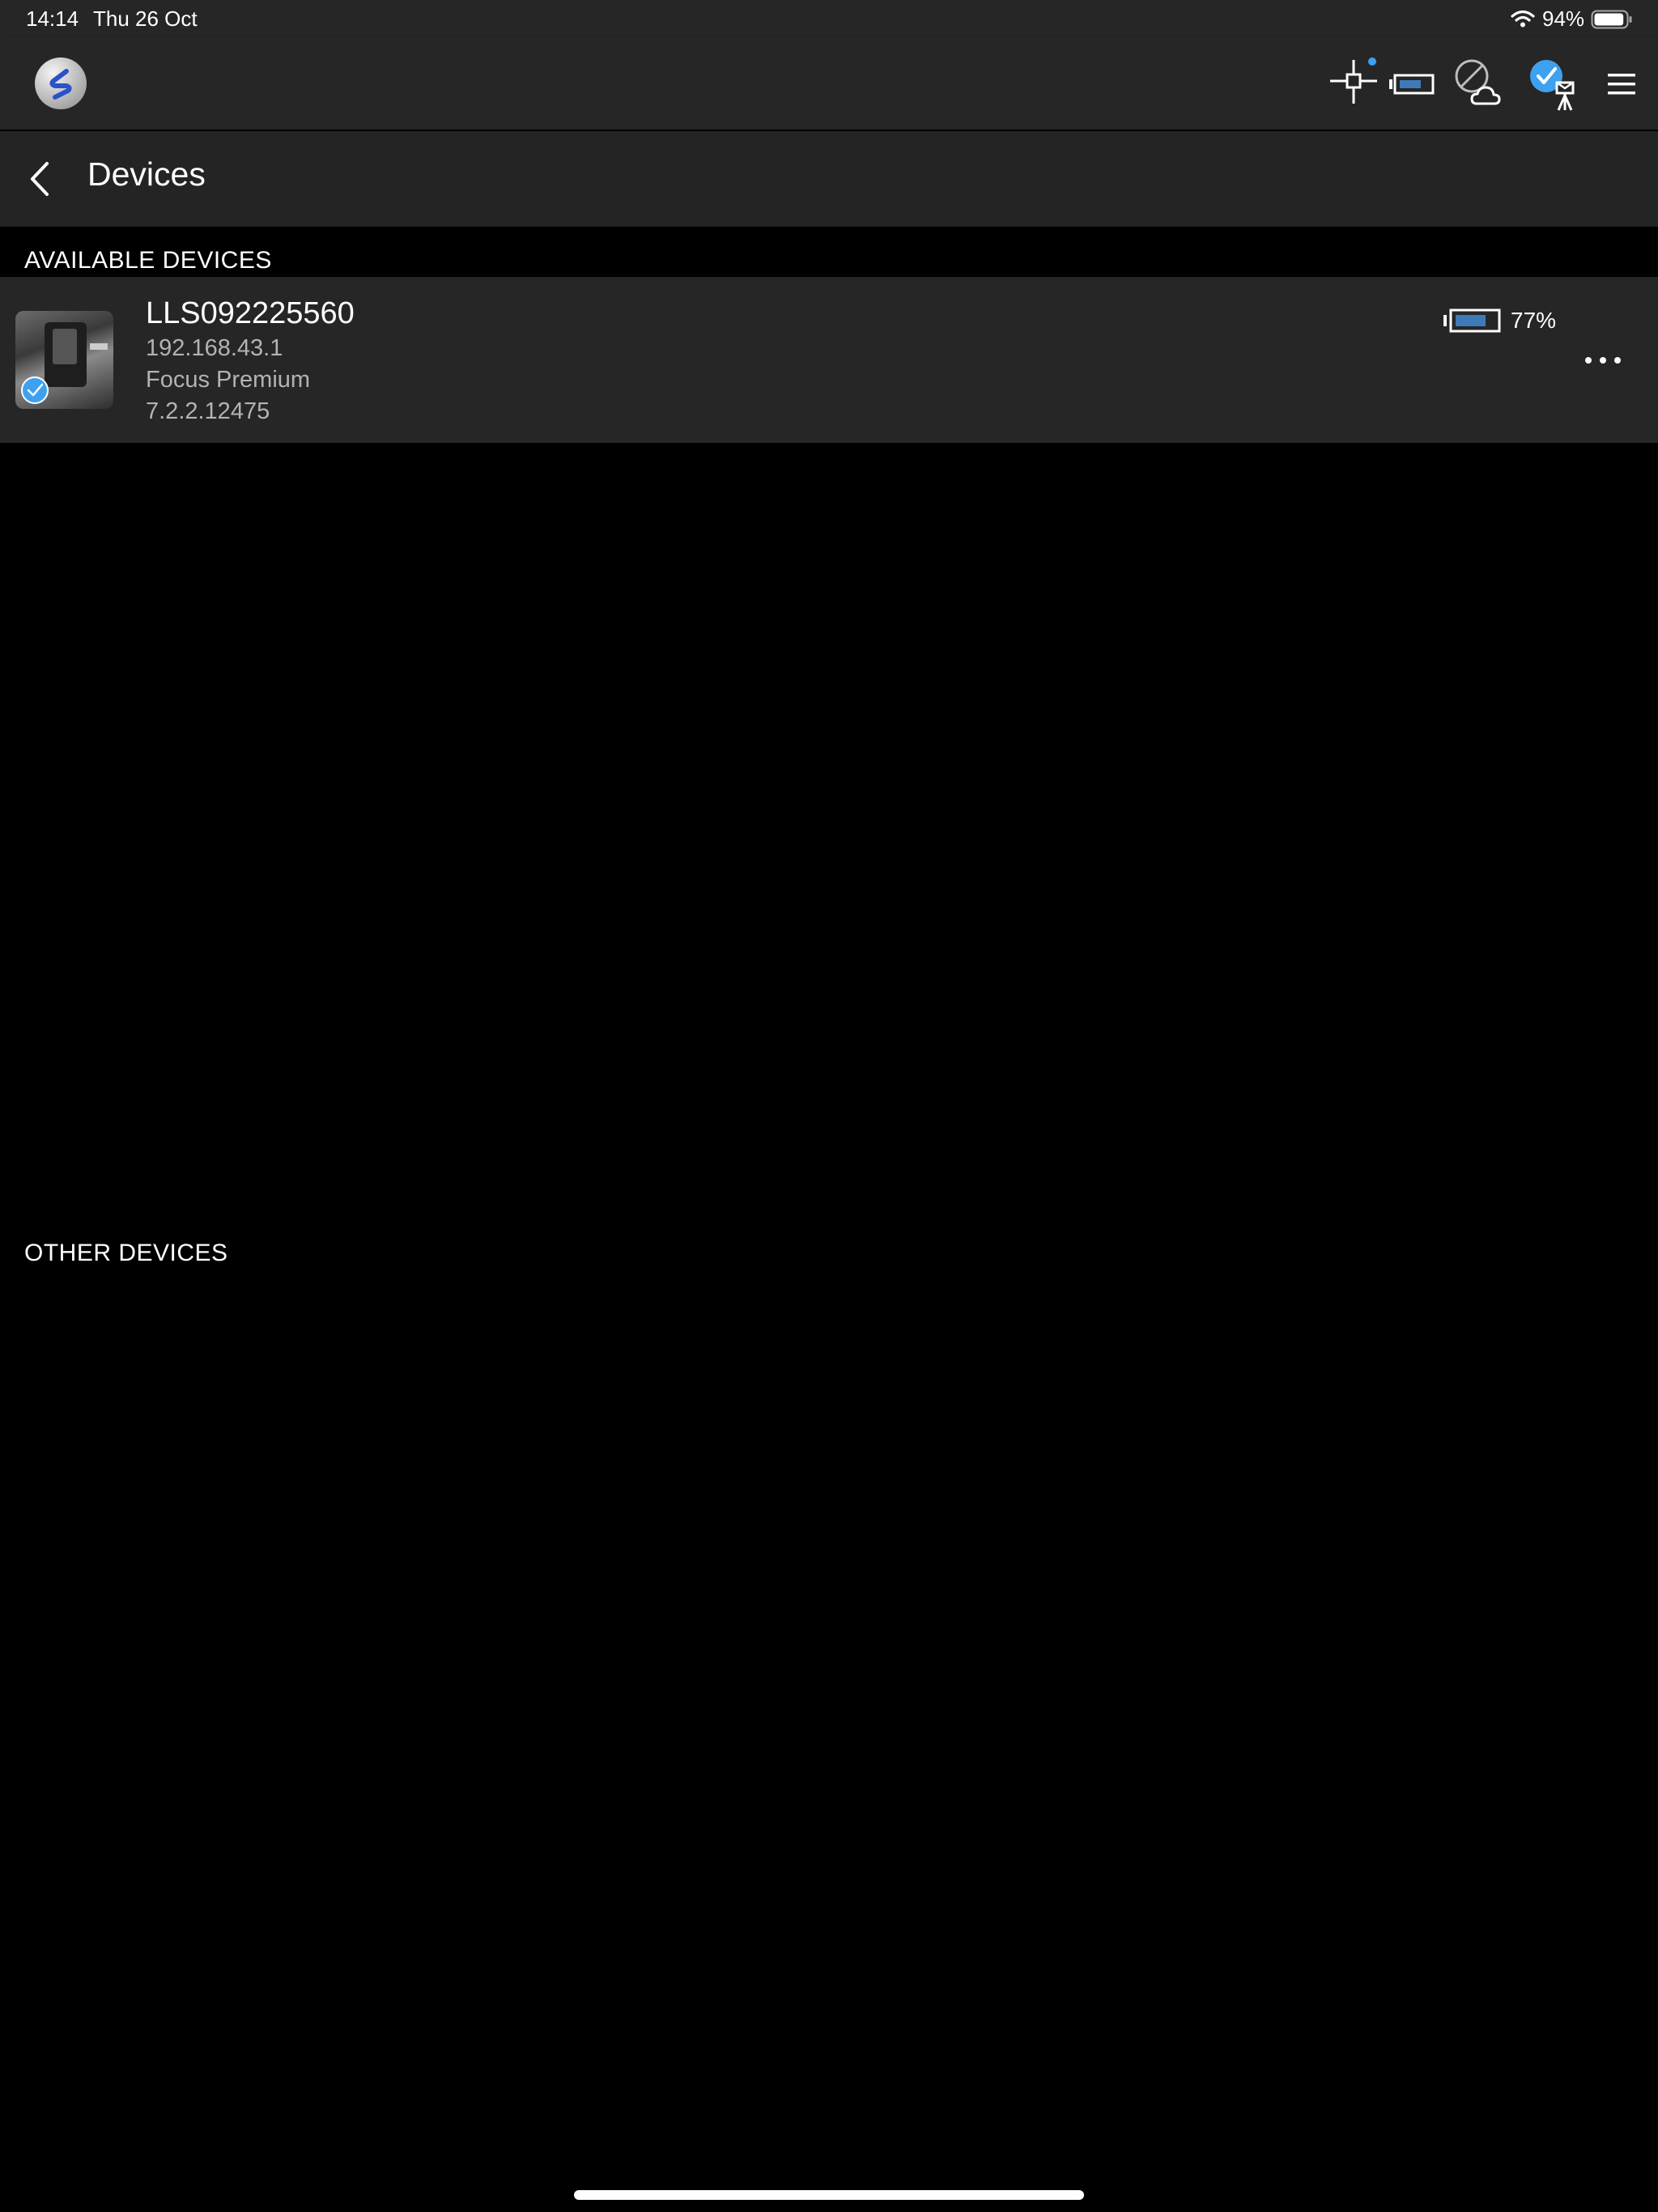 This screenshot has height=2212, width=1658. What do you see at coordinates (829, 2195) in the screenshot?
I see `home-indicator` at bounding box center [829, 2195].